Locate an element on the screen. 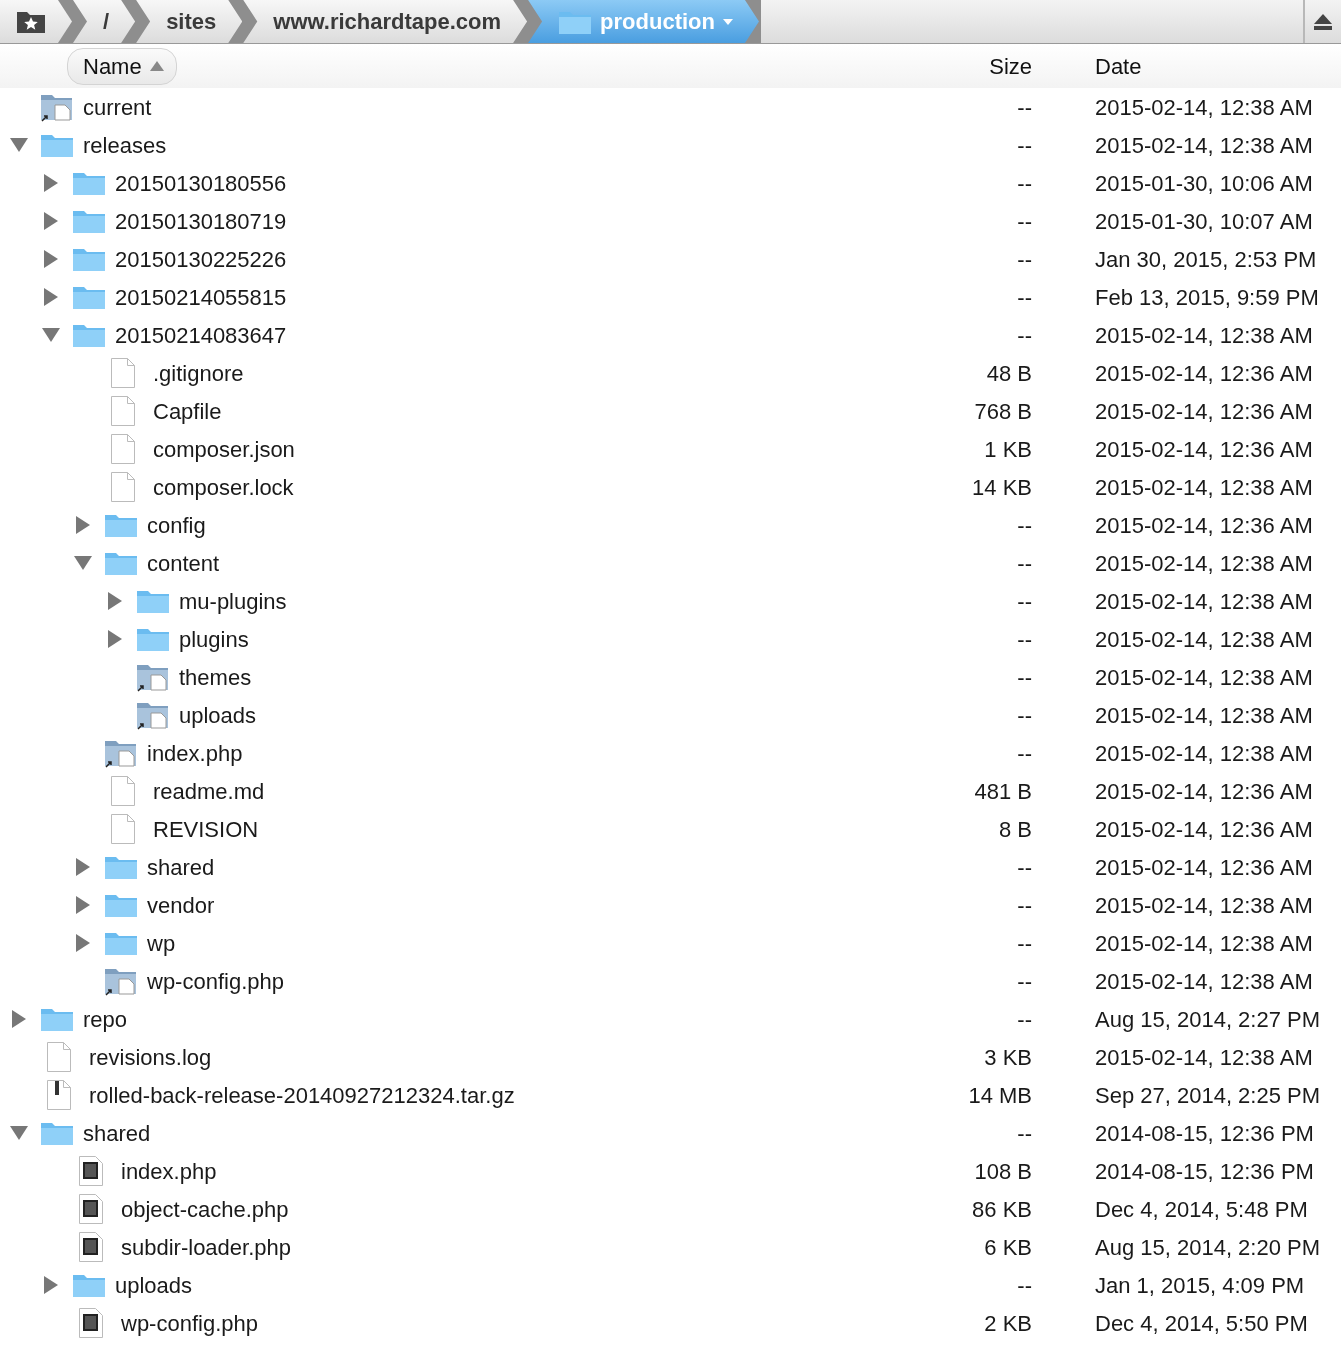  file-name: vendor is located at coordinates (181, 905).